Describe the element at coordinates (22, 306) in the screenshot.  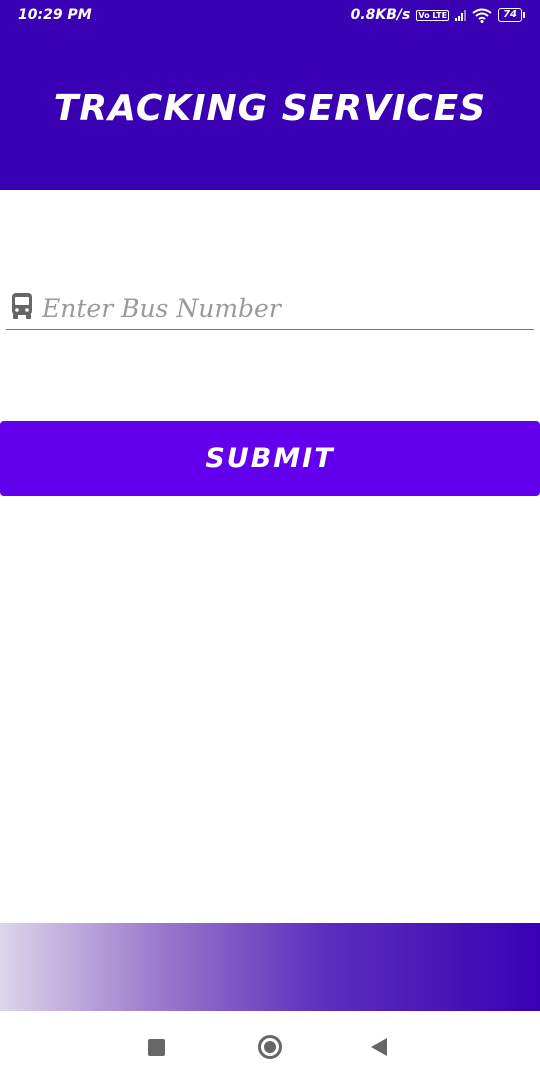
I see `bus-icon` at that location.